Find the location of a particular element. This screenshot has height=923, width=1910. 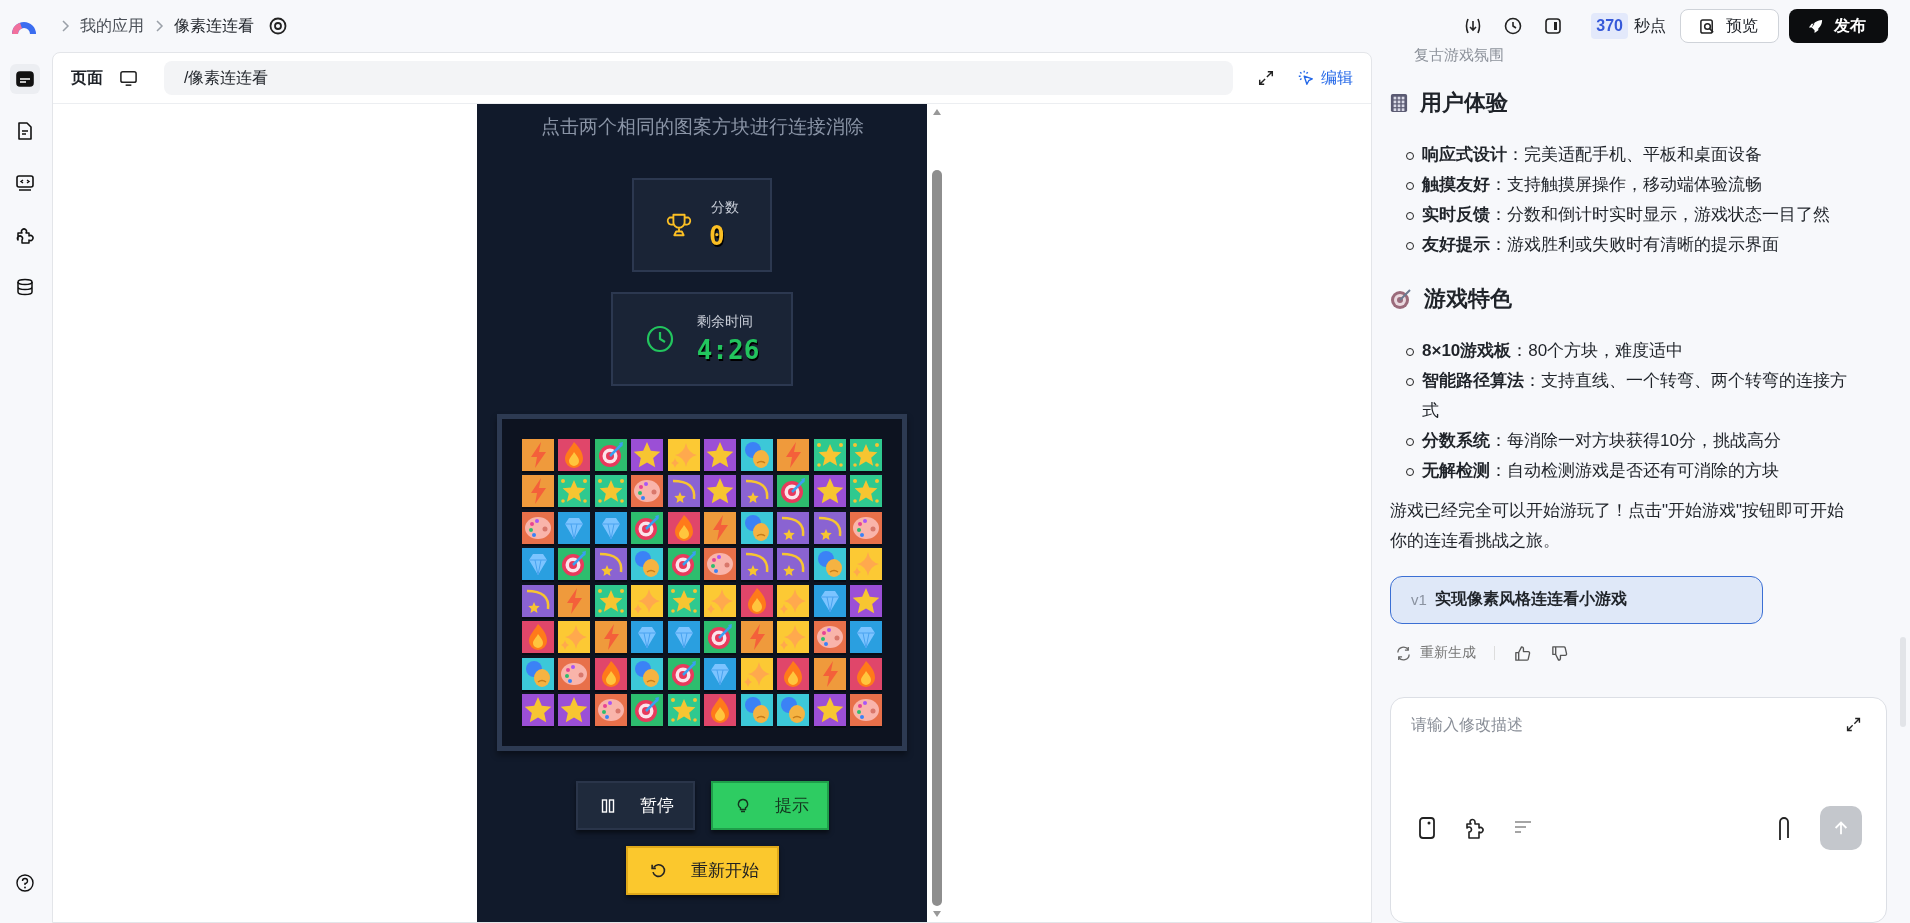

settings-icon is located at coordinates (278, 26).